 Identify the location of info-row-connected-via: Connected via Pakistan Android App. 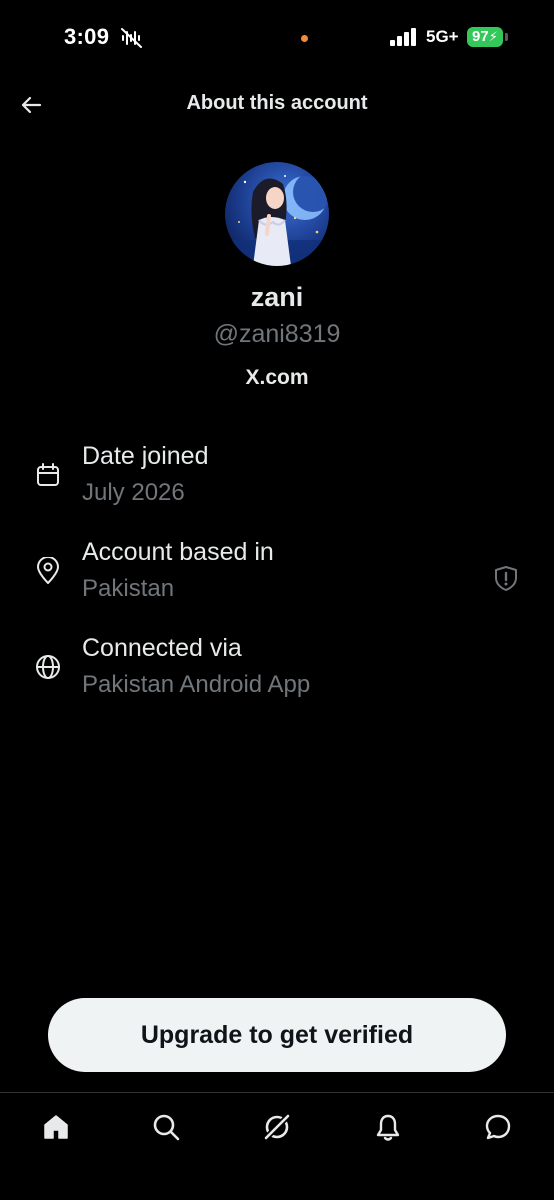
(277, 674).